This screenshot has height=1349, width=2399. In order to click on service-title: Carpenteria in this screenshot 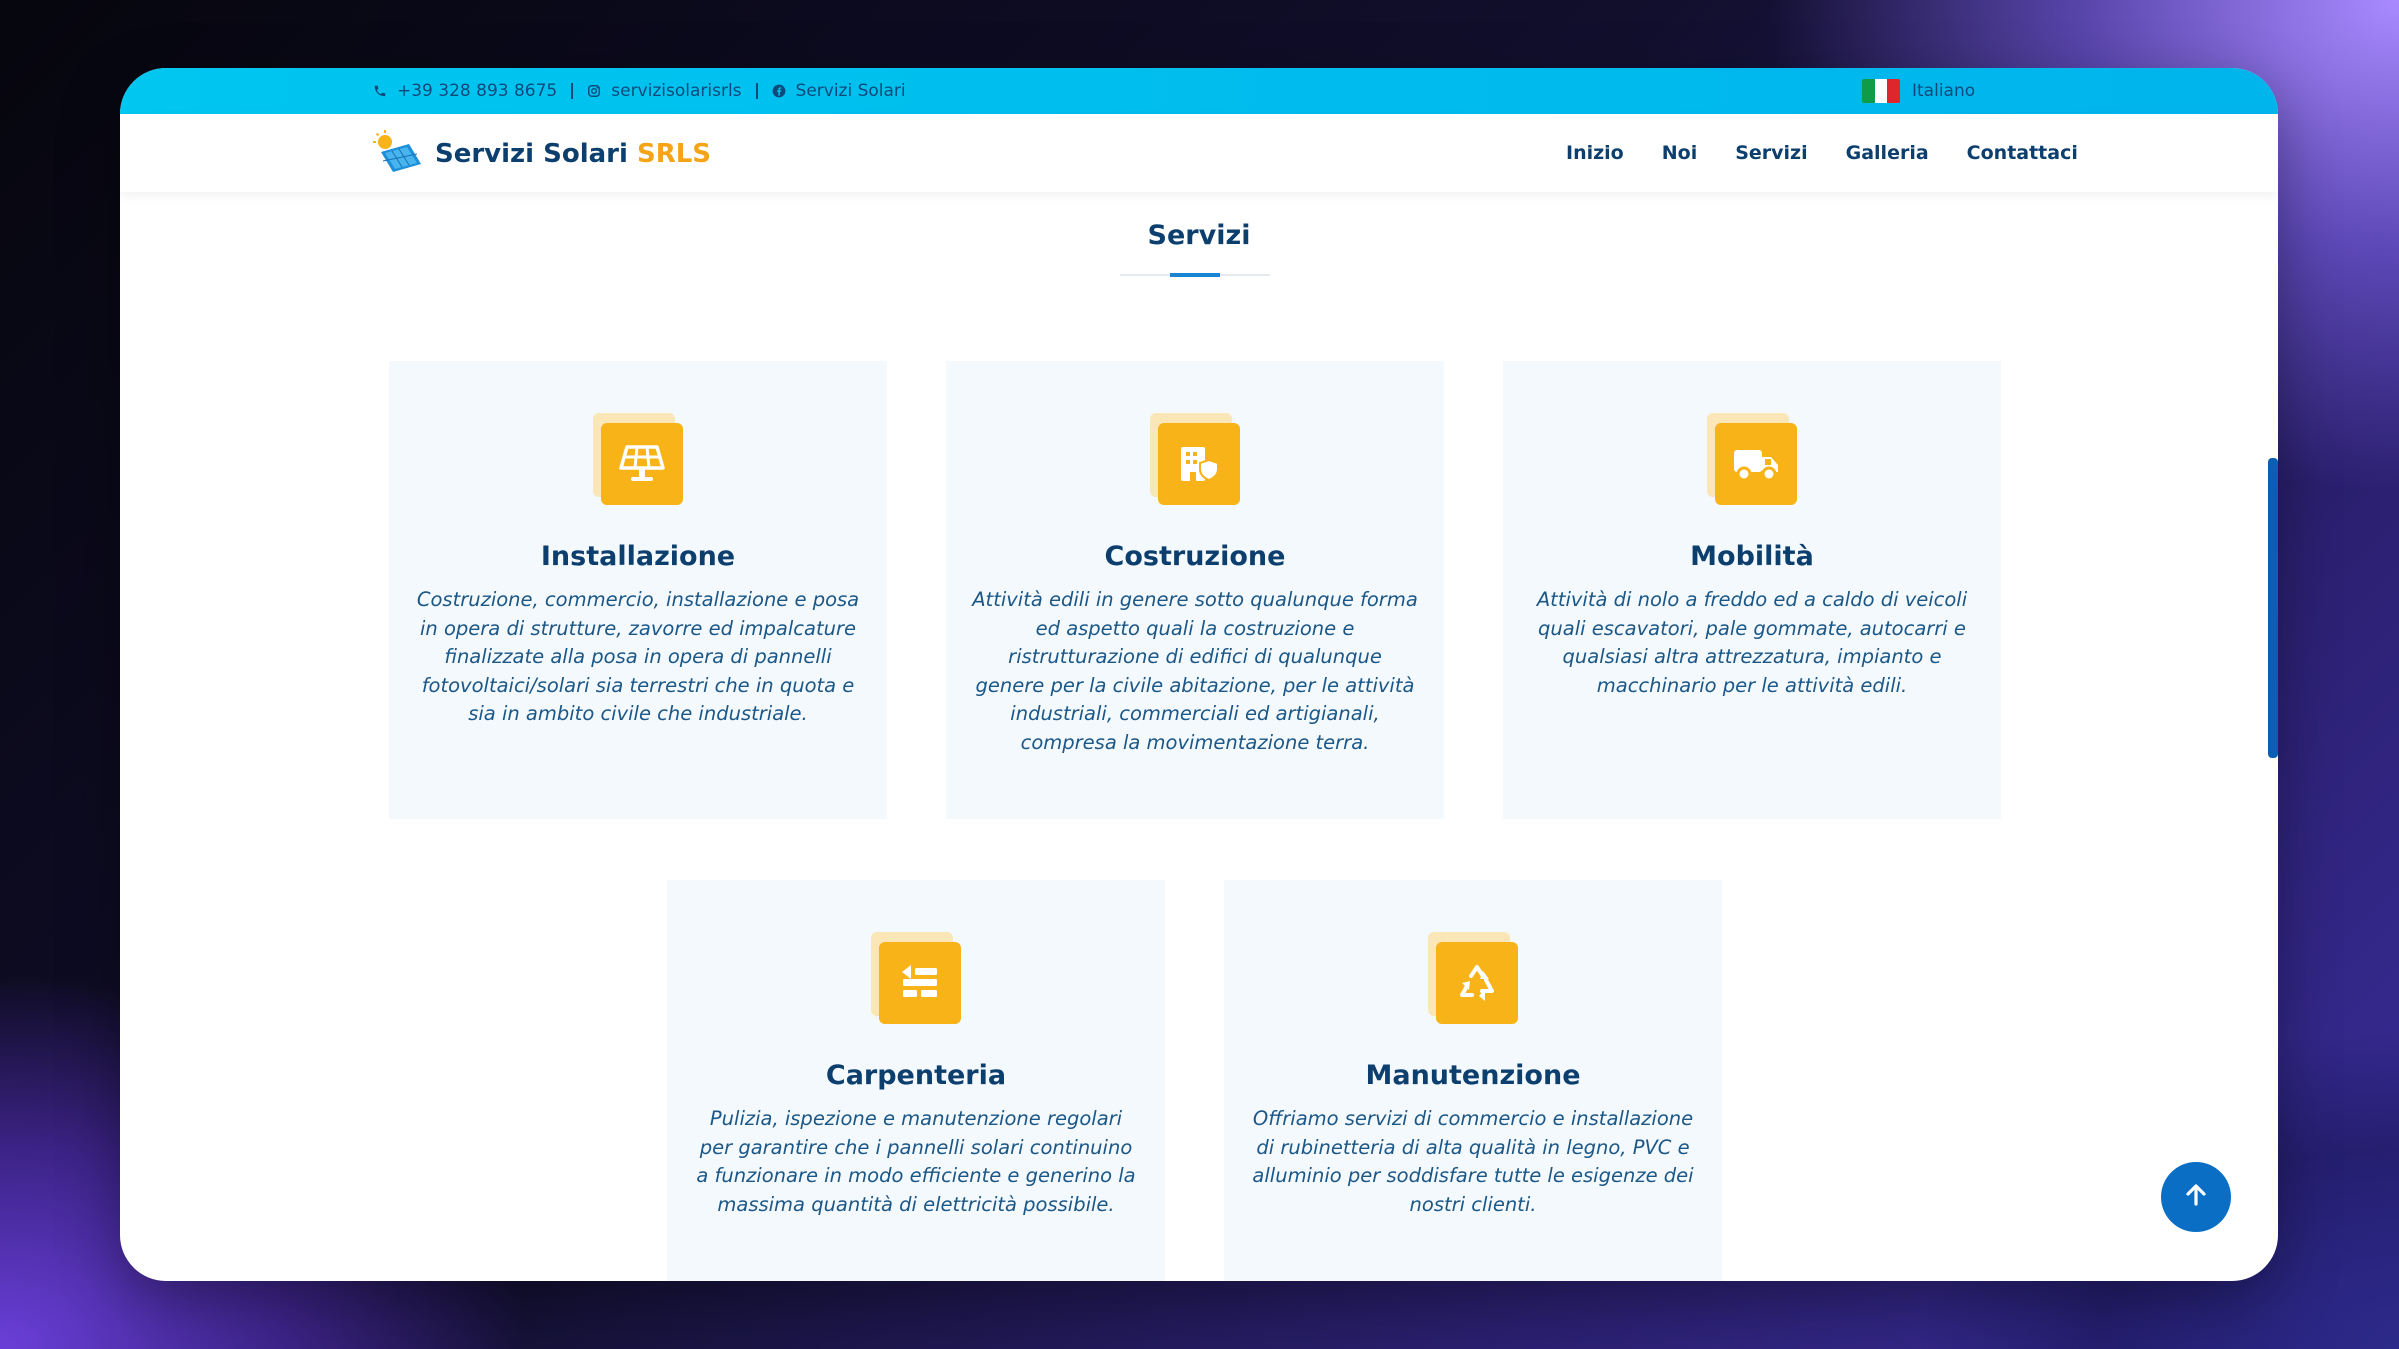, I will do `click(916, 1075)`.